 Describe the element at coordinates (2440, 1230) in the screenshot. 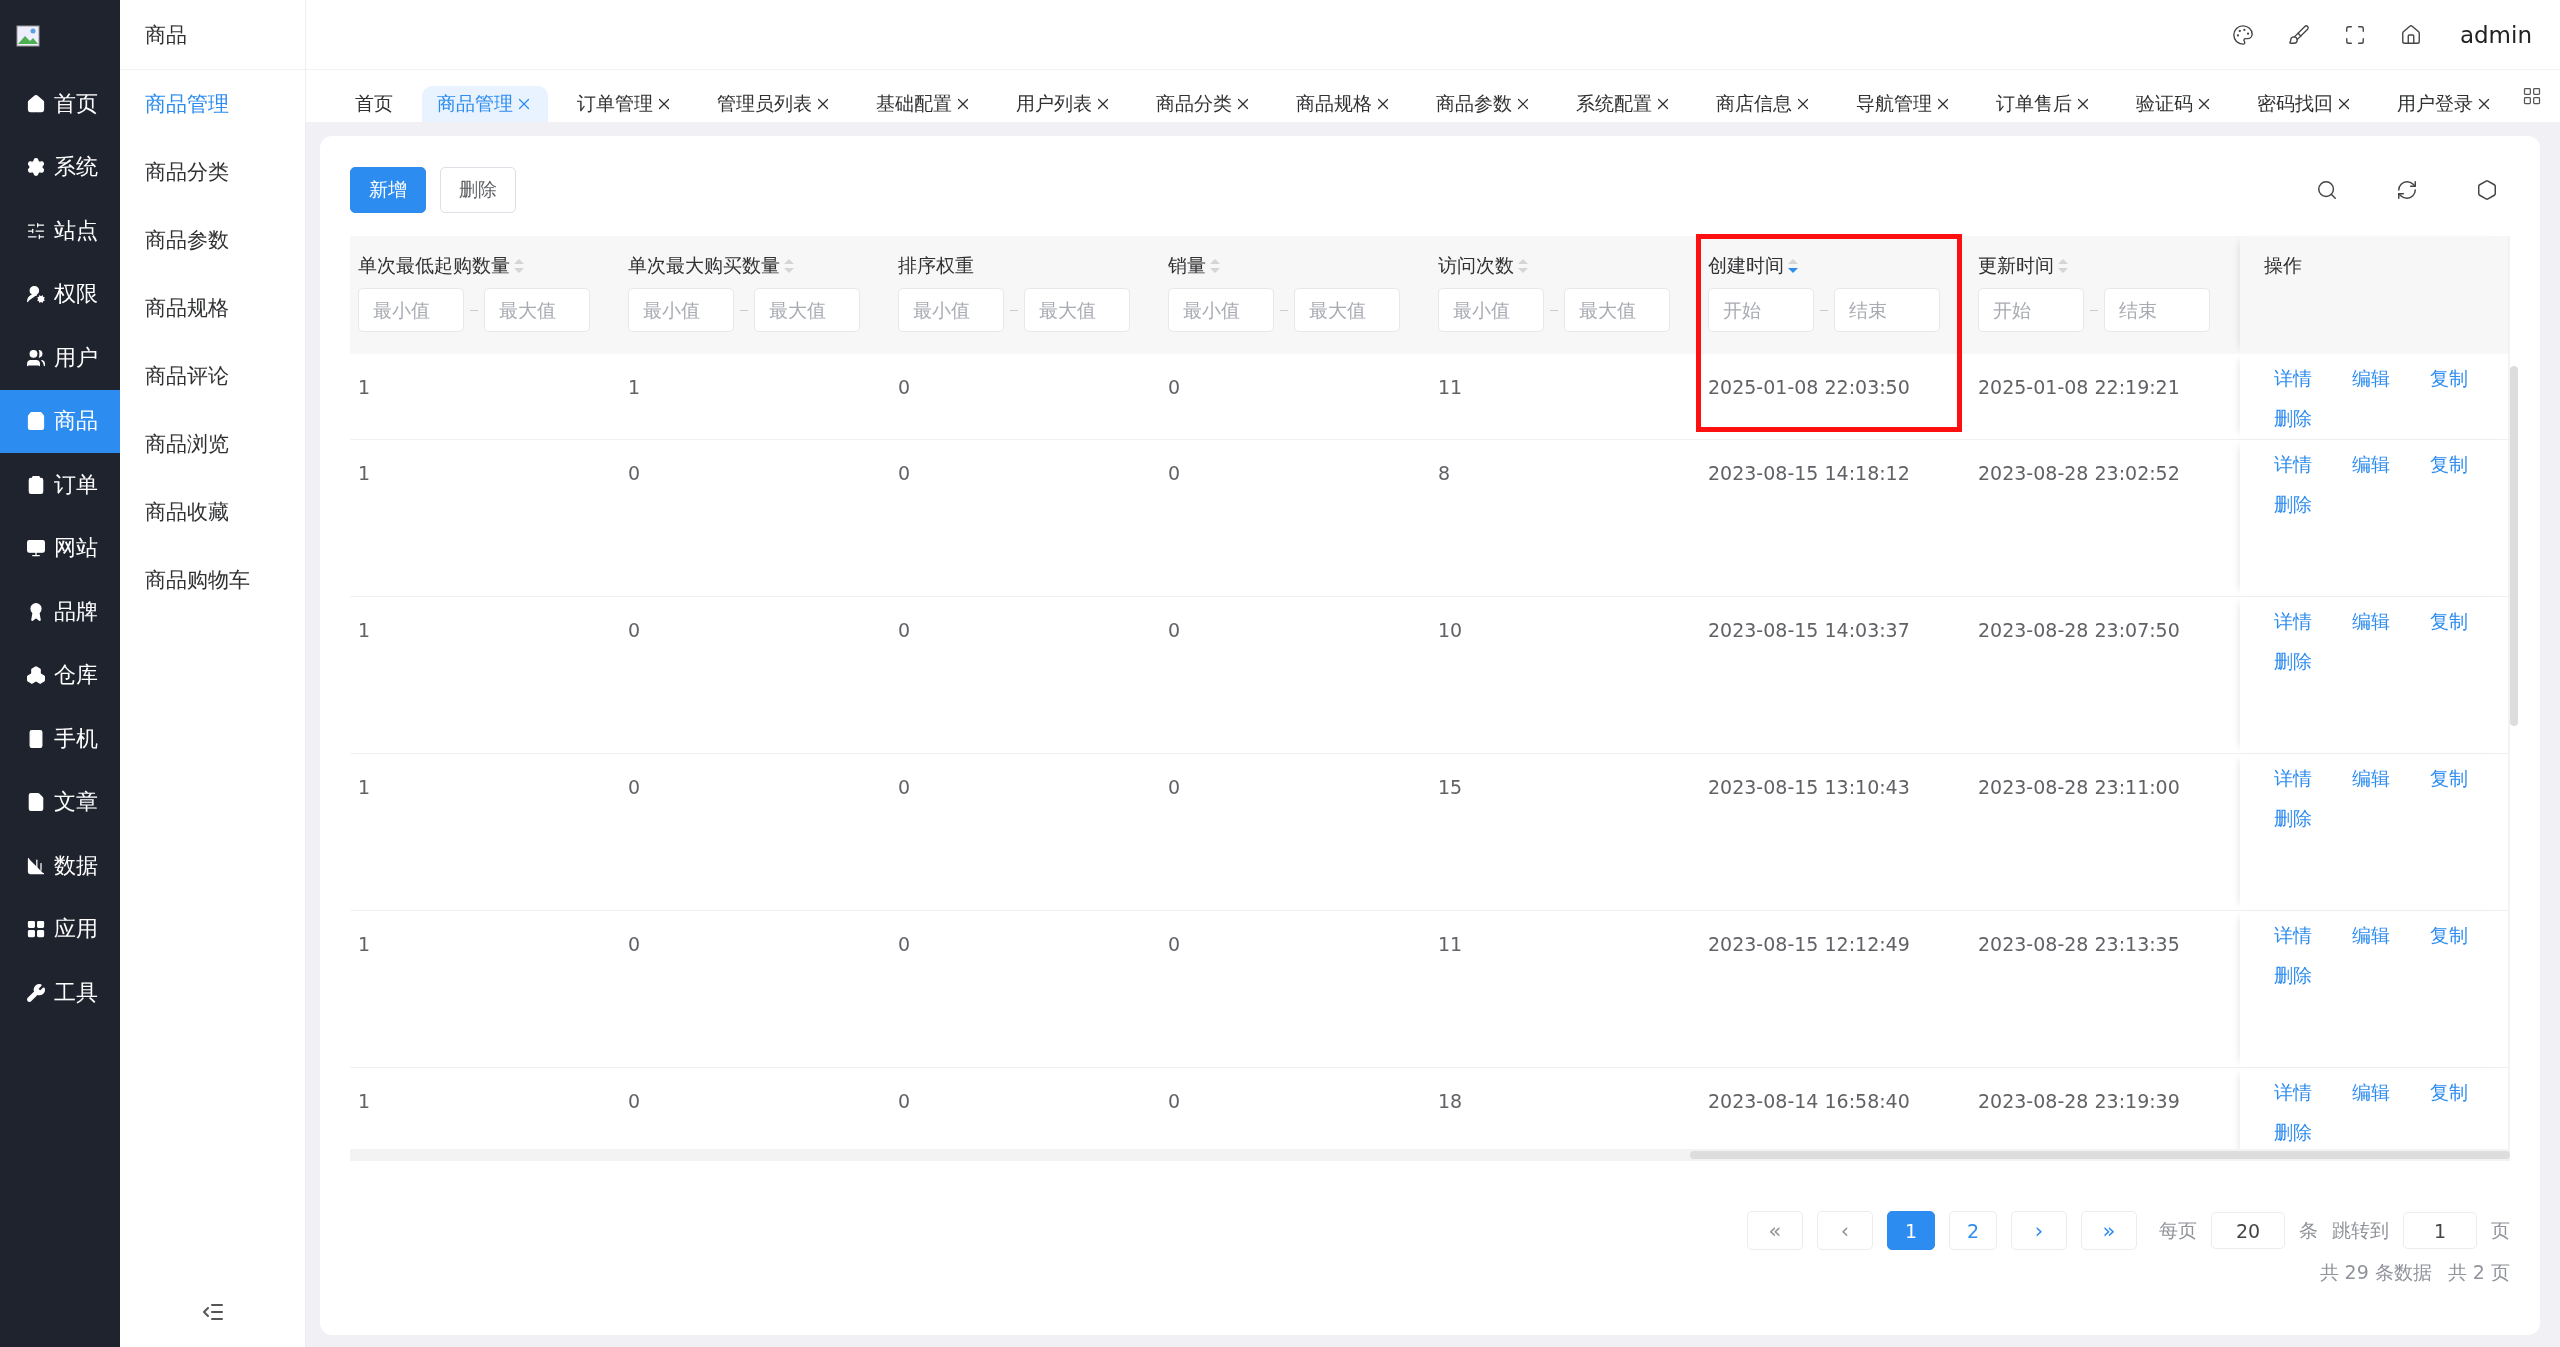

I see `jump-field: 1` at that location.